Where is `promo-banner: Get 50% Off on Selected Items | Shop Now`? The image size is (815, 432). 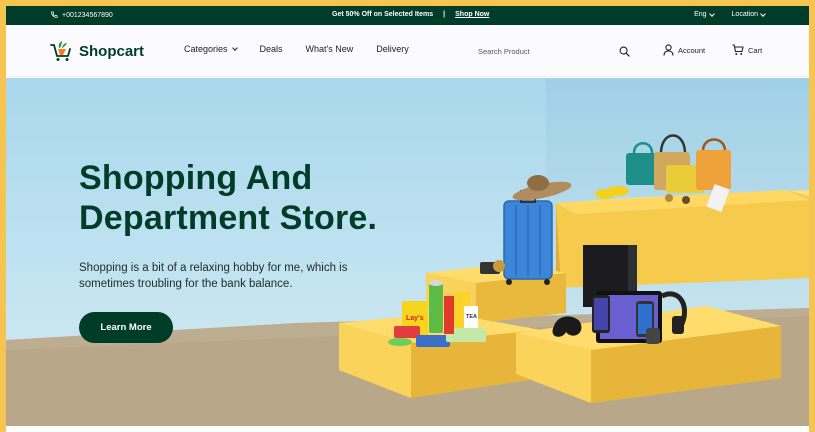
promo-banner: Get 50% Off on Selected Items | Shop Now is located at coordinates (410, 14).